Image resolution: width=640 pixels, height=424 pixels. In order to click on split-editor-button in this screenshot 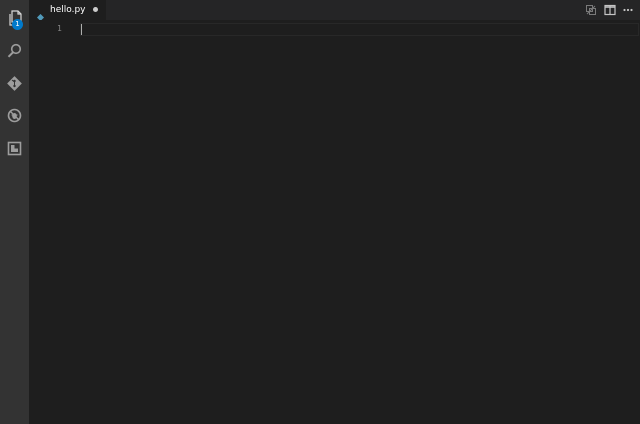, I will do `click(610, 10)`.